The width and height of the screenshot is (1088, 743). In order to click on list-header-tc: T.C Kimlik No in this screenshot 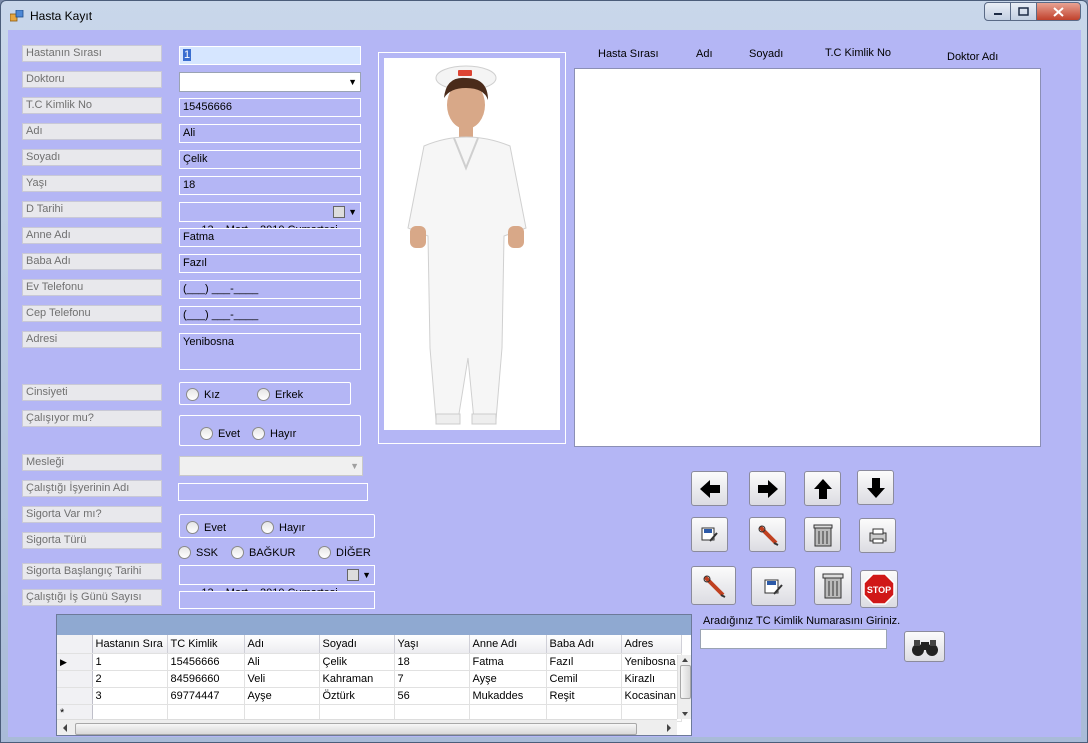, I will do `click(858, 53)`.